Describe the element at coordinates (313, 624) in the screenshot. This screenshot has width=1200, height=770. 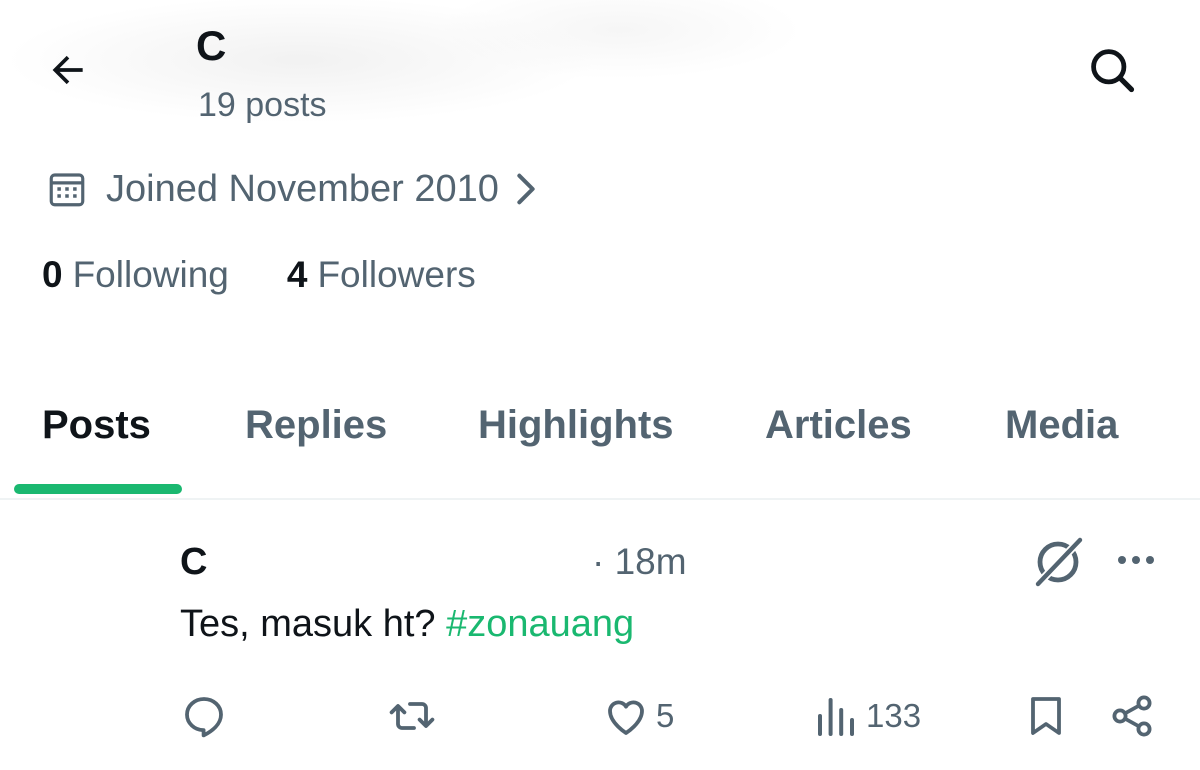
I see `post-text-body: Tes, masuk ht?` at that location.